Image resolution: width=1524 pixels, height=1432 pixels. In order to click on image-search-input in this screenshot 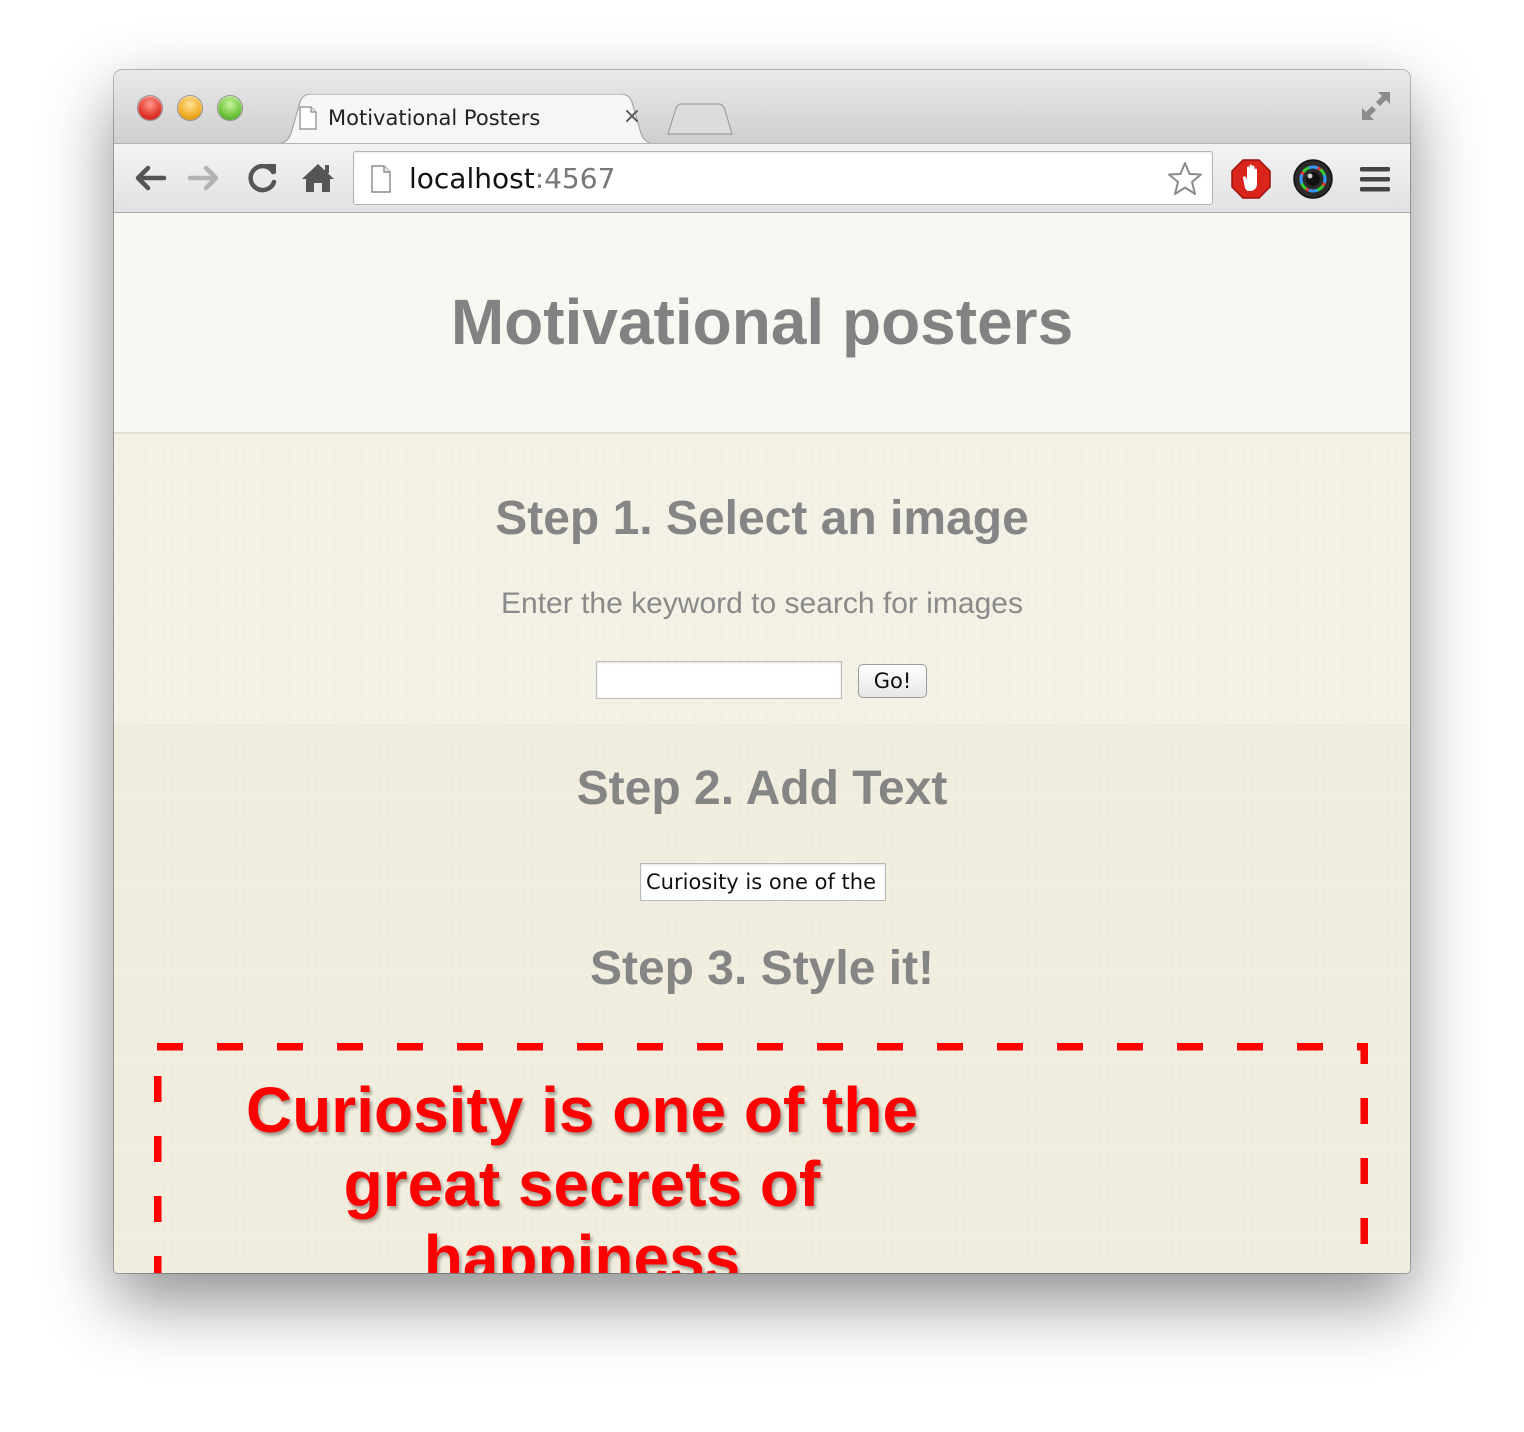, I will do `click(719, 680)`.